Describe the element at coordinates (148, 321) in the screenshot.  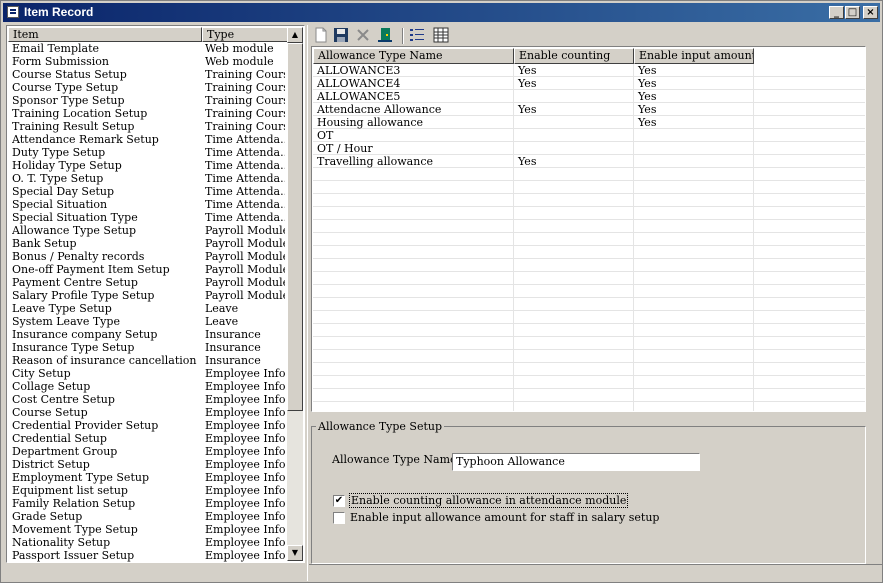
I see `list-item: System Leave Type Leave` at that location.